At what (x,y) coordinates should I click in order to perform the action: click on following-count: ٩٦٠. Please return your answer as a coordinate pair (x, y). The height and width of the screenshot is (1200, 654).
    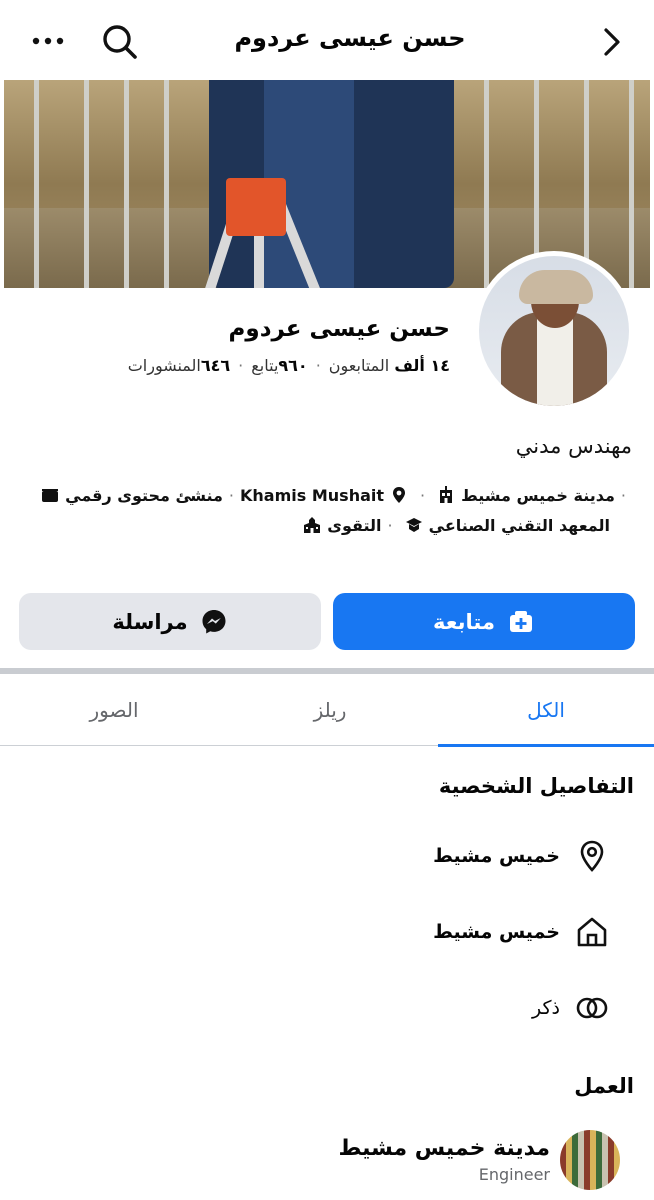
    Looking at the image, I should click on (293, 365).